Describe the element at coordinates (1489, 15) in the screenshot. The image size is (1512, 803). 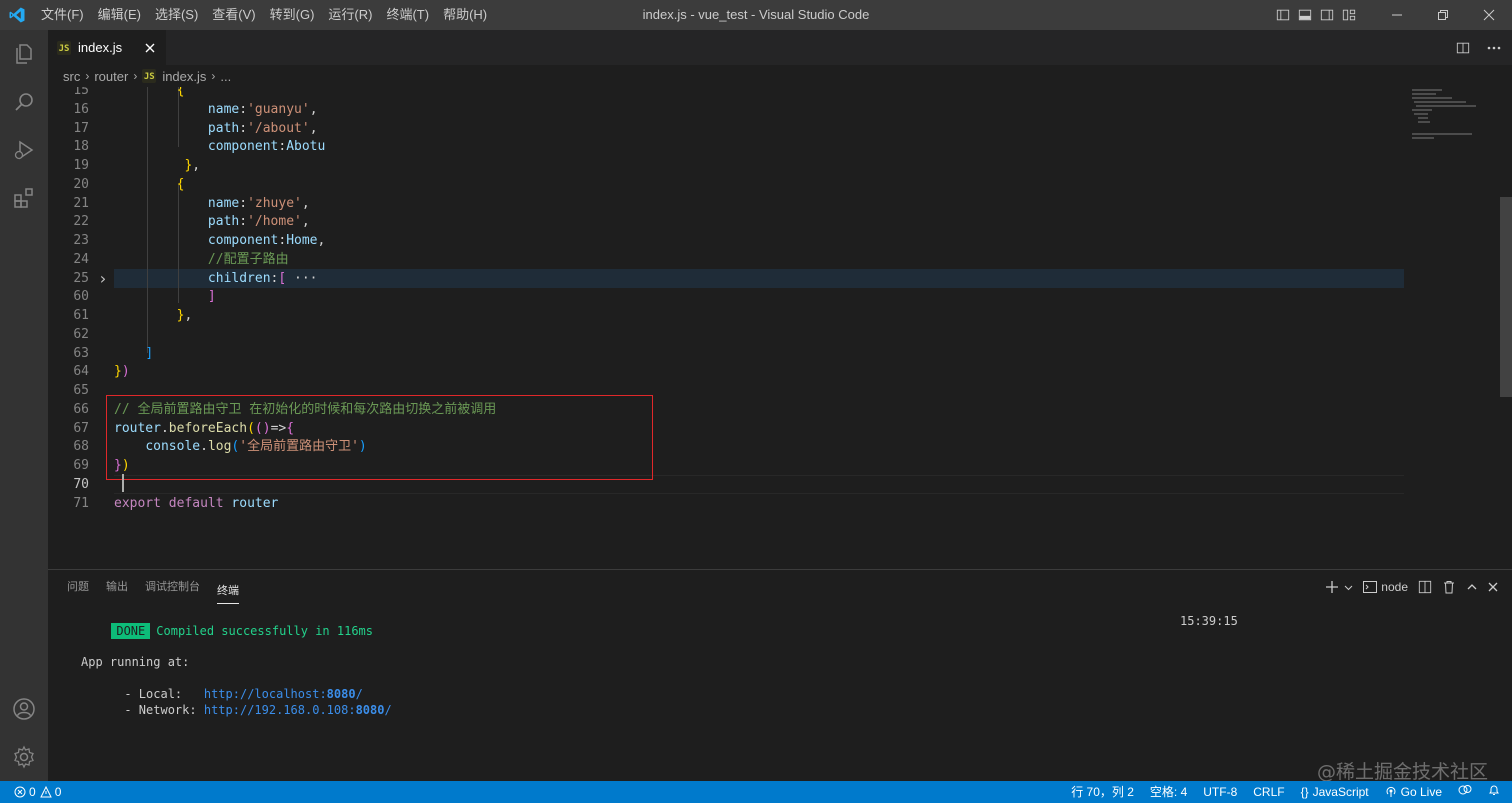
I see `close-window-icon` at that location.